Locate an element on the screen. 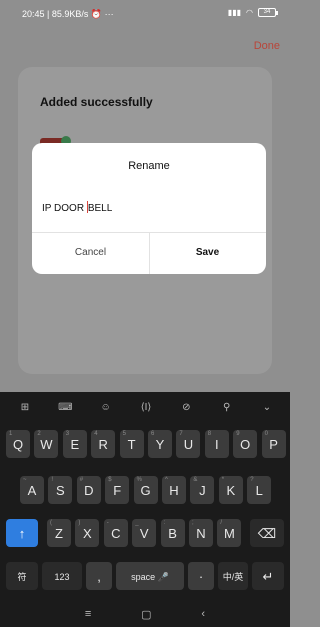 Image resolution: width=320 pixels, height=627 pixels. menu-nav-icon: ≡ is located at coordinates (88, 614).